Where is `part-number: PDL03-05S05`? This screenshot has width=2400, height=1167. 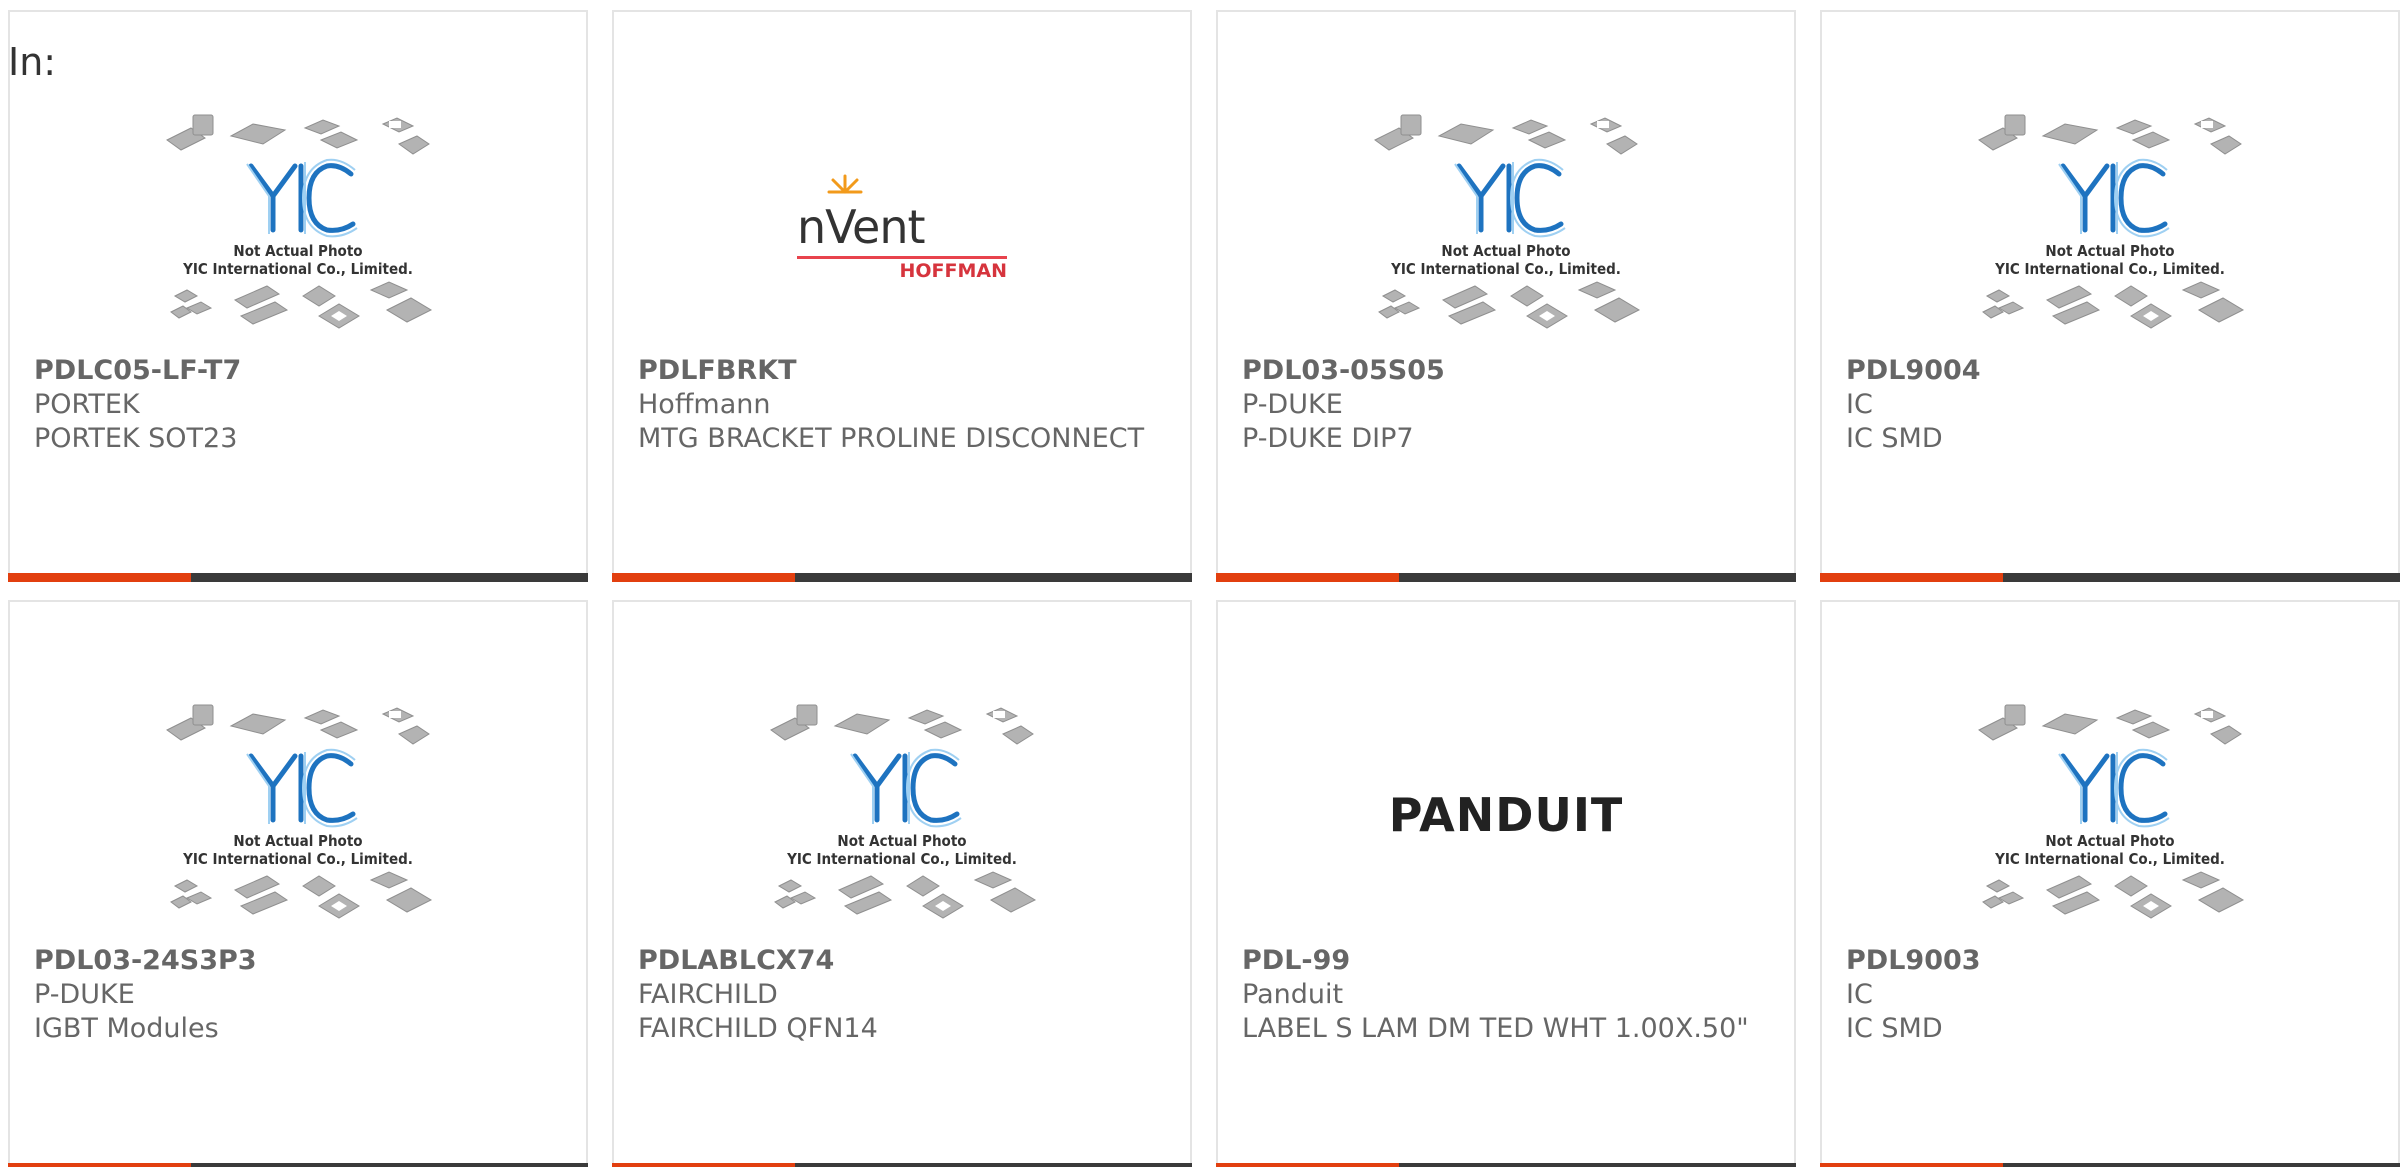 part-number: PDL03-05S05 is located at coordinates (1508, 371).